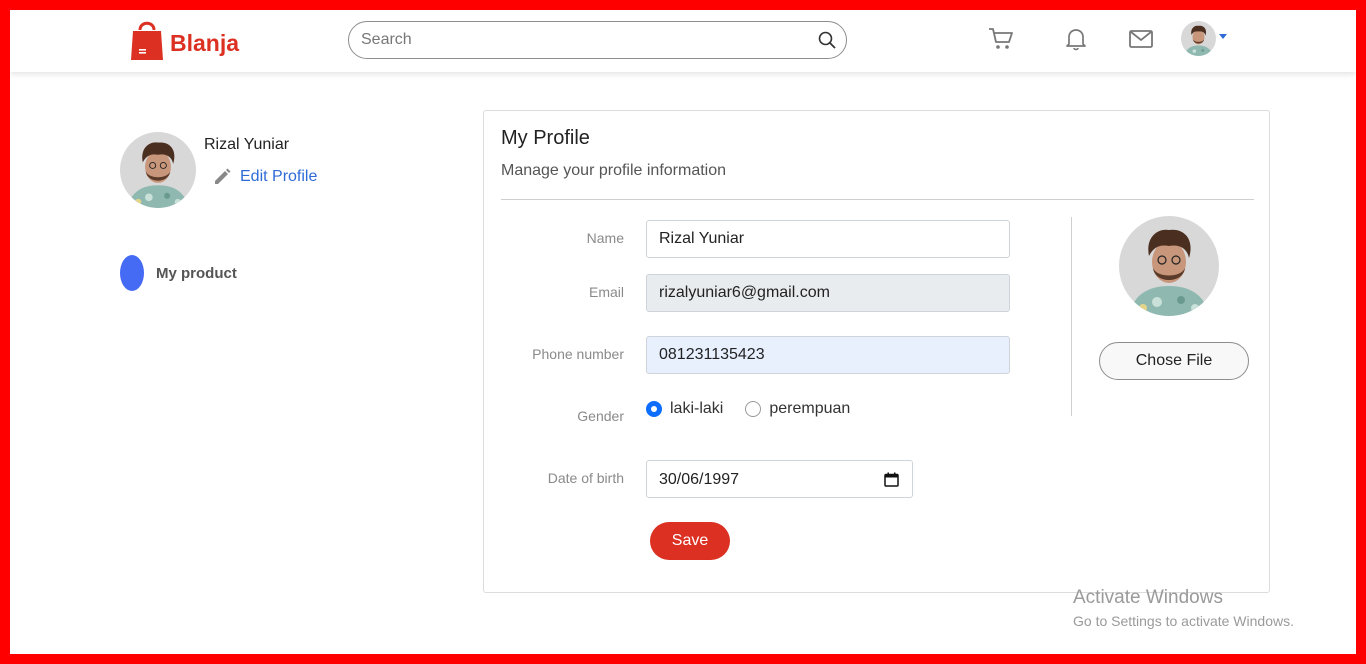 The width and height of the screenshot is (1366, 664). What do you see at coordinates (779, 479) in the screenshot?
I see `date-of-birth-field: 30/06/1997` at bounding box center [779, 479].